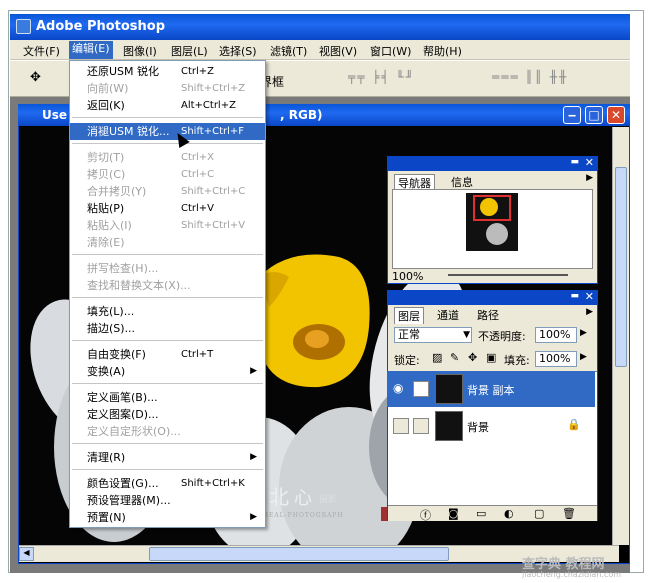 The image size is (651, 583). I want to click on blend-mode-select: 正常 ▼, so click(433, 335).